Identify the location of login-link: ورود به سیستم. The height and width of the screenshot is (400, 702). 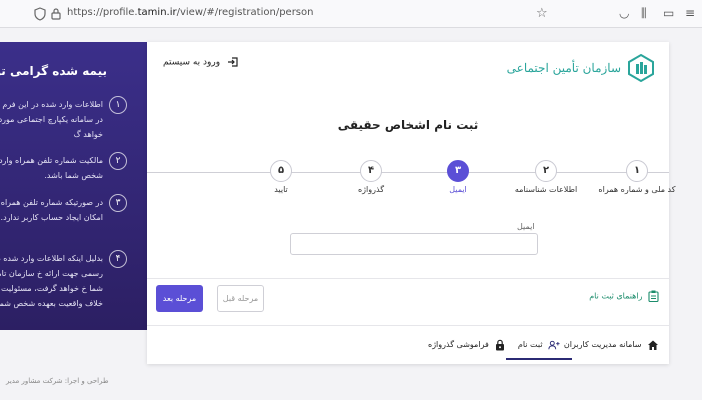
(201, 62).